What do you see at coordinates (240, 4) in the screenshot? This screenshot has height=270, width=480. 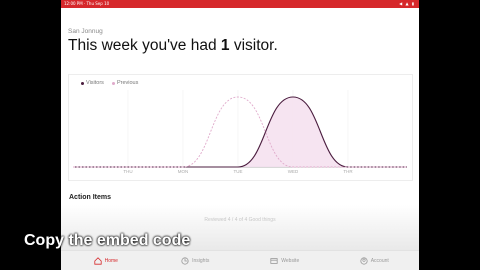 I see `status-bar: 12:00 PM · Thu Sep 10 ◀ ▲ ▮` at bounding box center [240, 4].